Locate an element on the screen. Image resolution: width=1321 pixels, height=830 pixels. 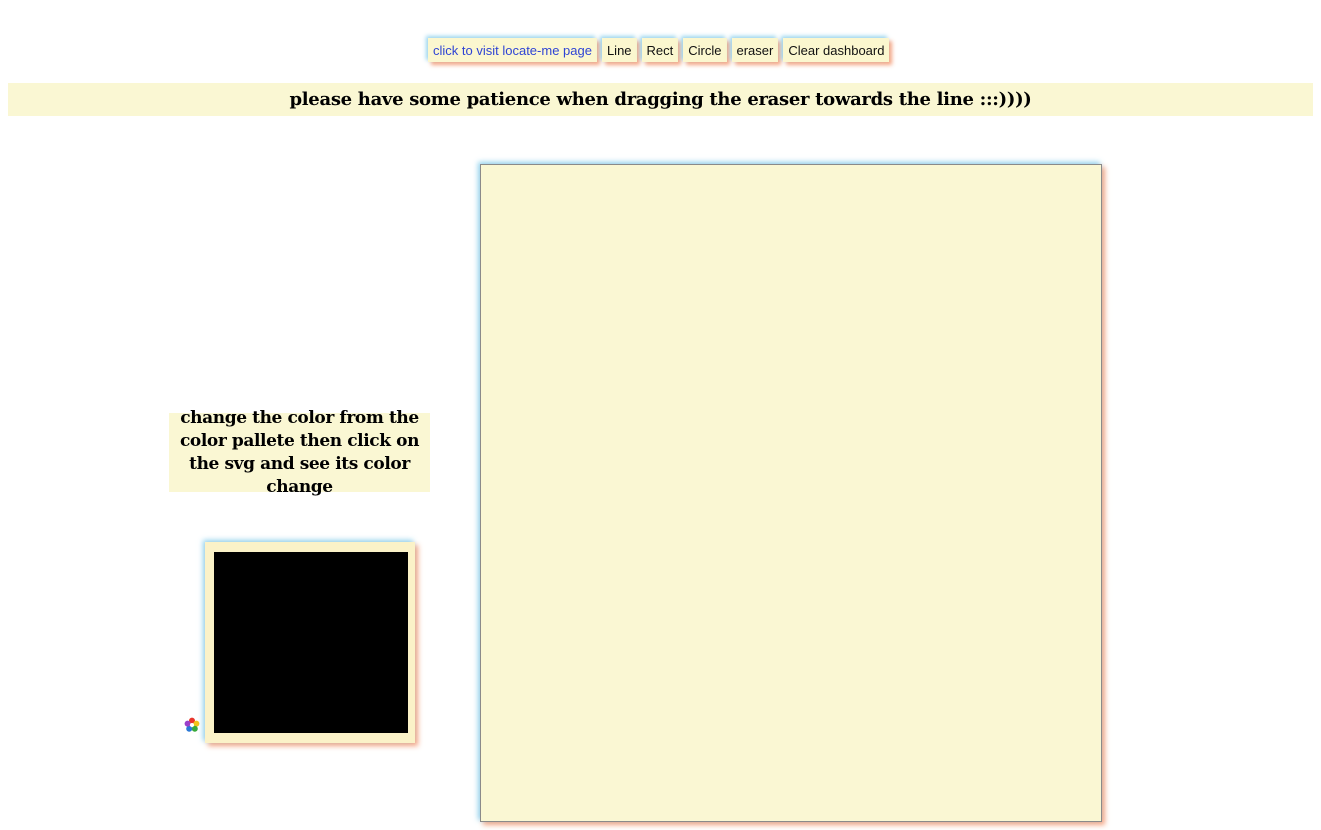
color-palette-icon-graphic is located at coordinates (192, 724).